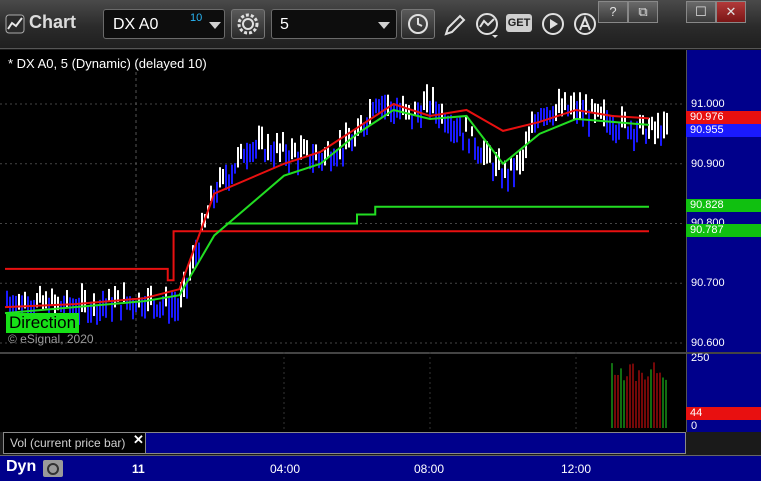 This screenshot has height=481, width=761. What do you see at coordinates (43, 323) in the screenshot?
I see `direction-label: Direction` at bounding box center [43, 323].